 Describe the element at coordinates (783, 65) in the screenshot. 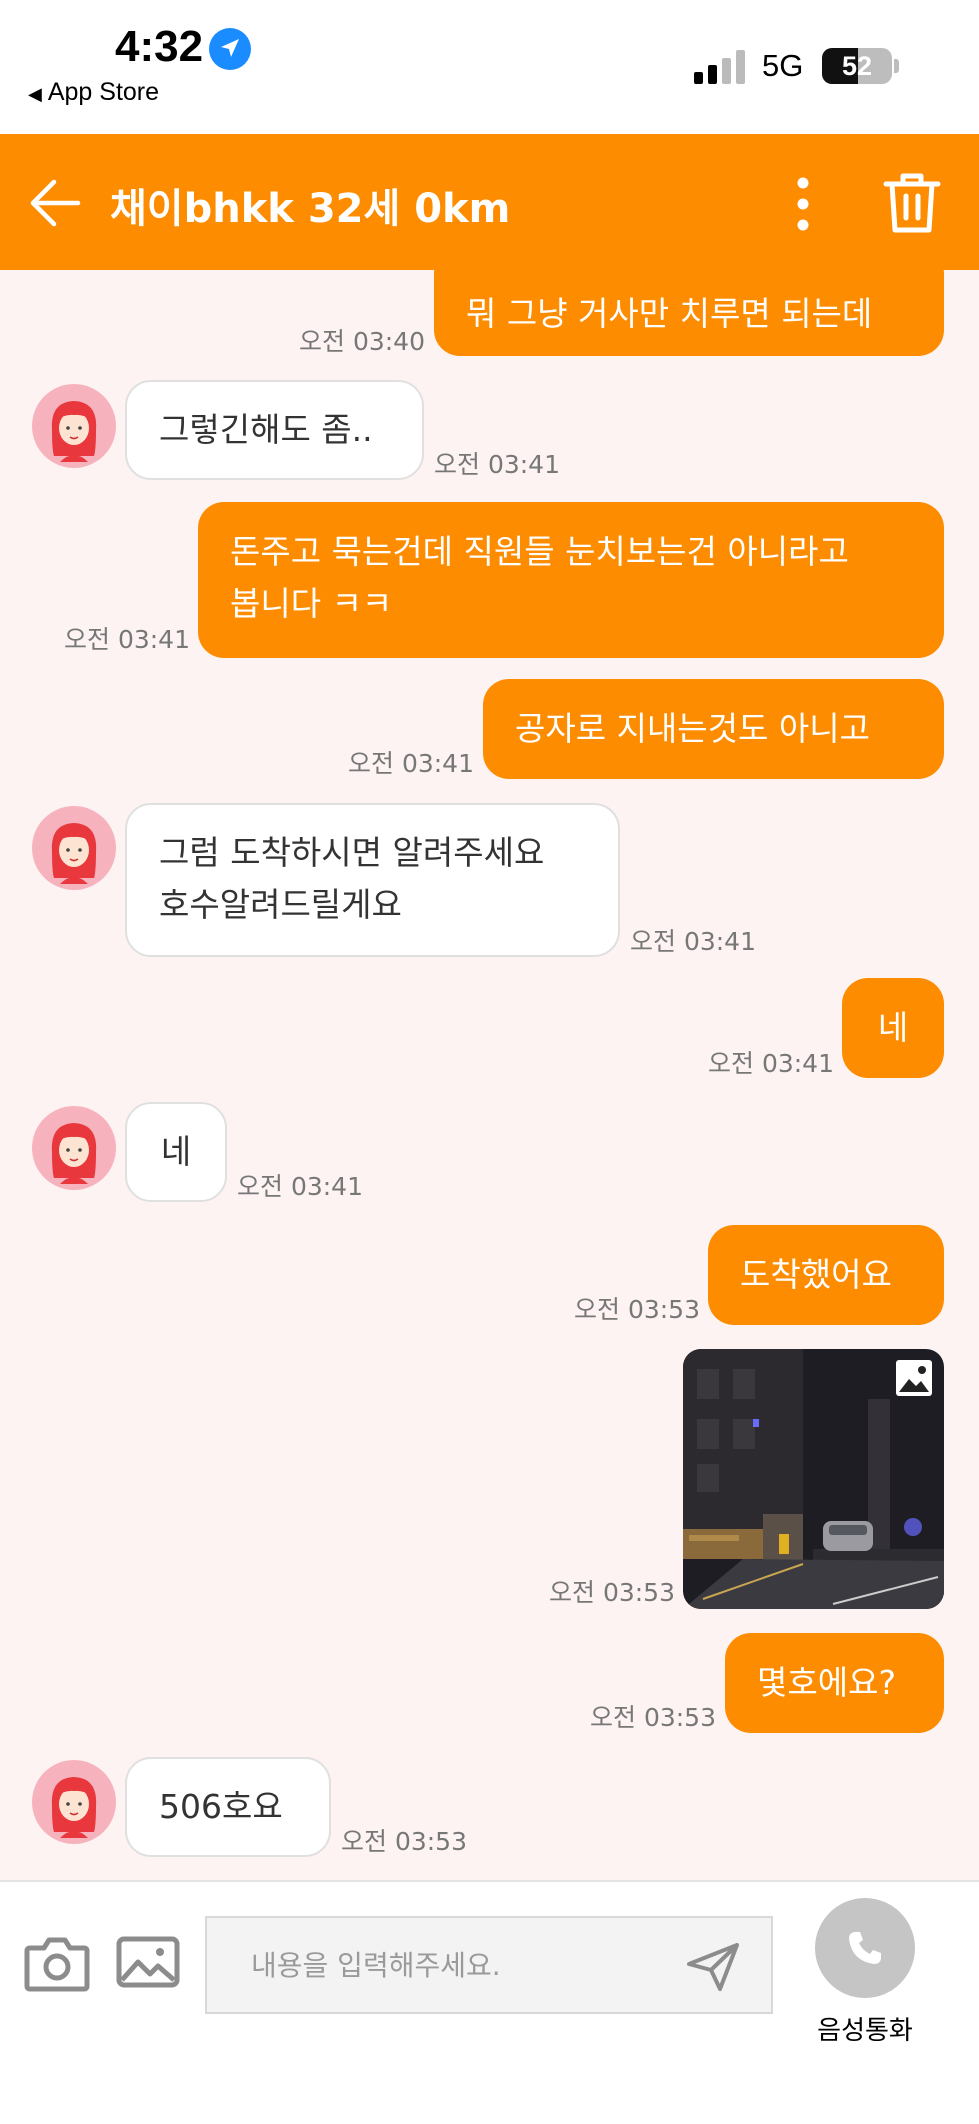

I see `network-type: 5G` at that location.